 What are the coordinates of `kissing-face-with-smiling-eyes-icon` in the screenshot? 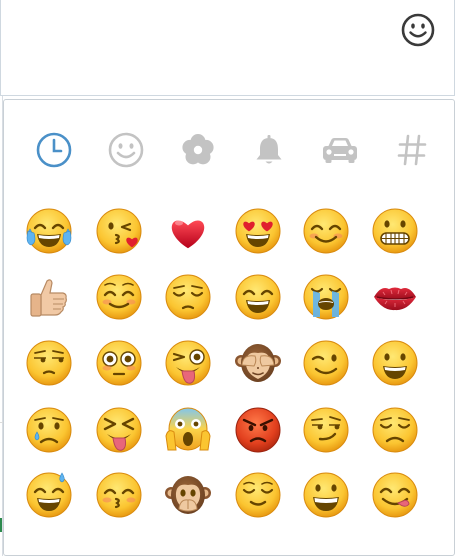 It's located at (119, 495).